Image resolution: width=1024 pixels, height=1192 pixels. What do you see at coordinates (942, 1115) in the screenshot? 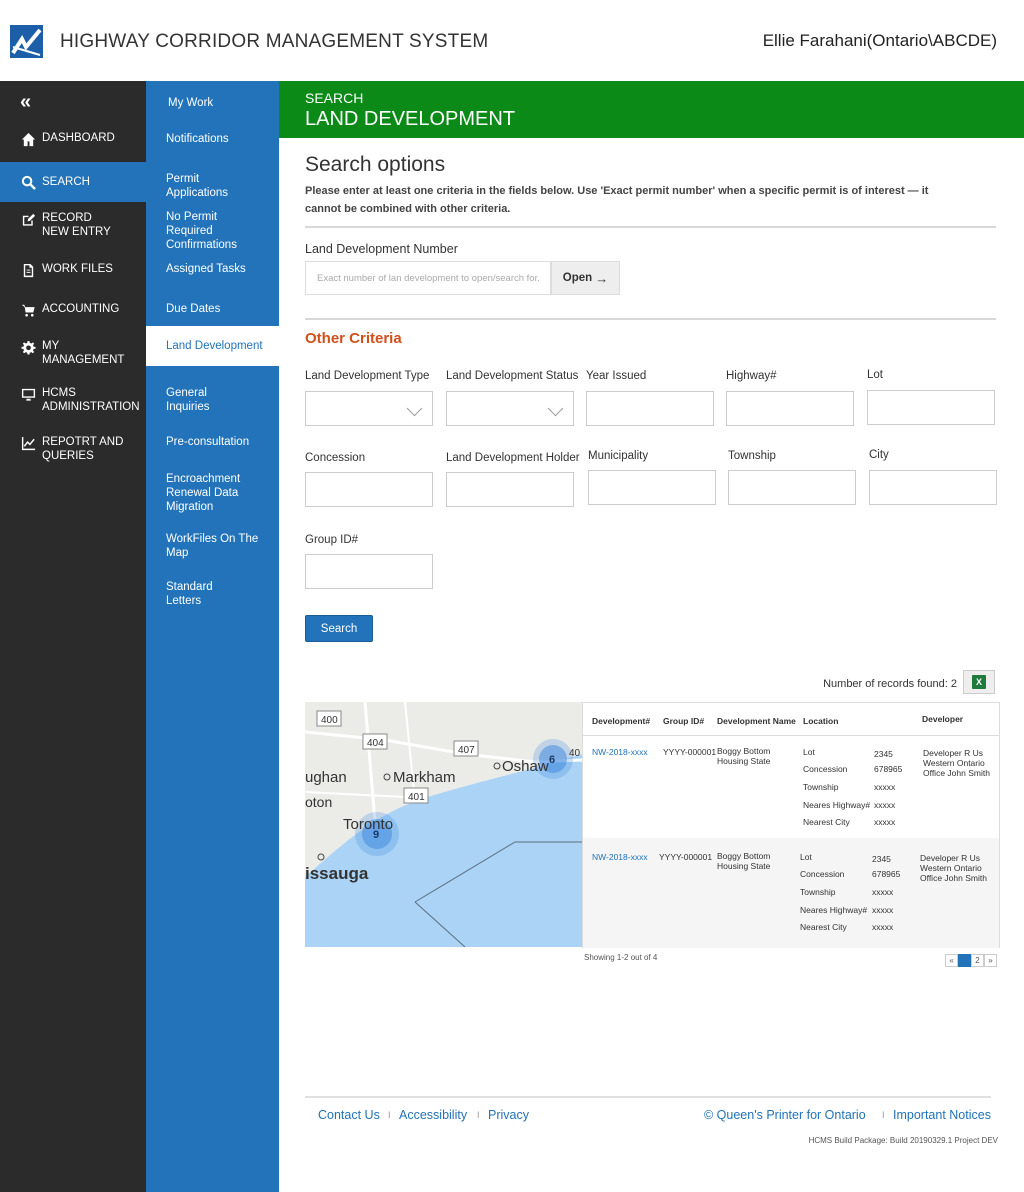
I see `important-notices-link: Important Notices` at bounding box center [942, 1115].